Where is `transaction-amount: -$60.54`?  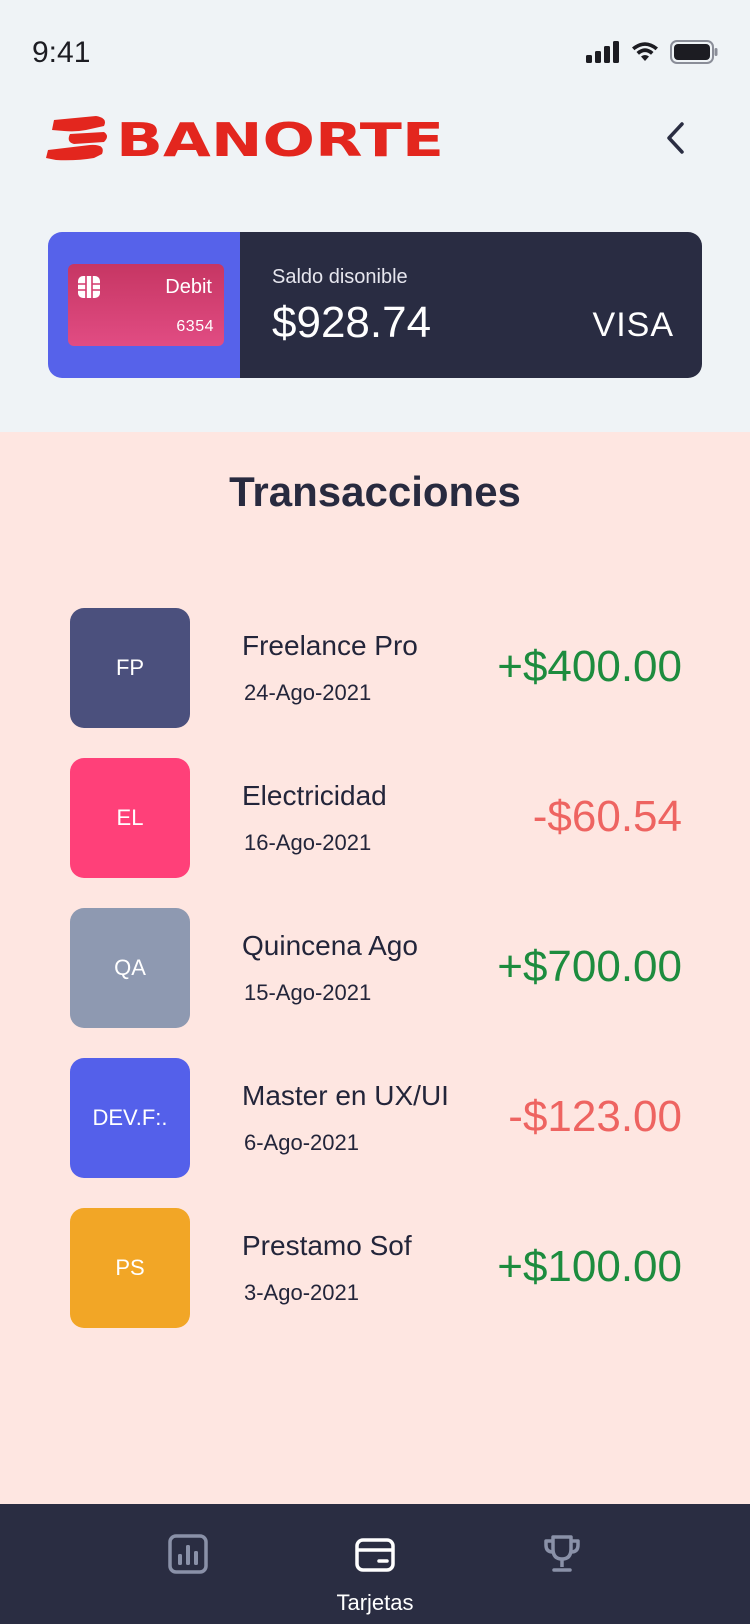
transaction-amount: -$60.54 is located at coordinates (607, 816).